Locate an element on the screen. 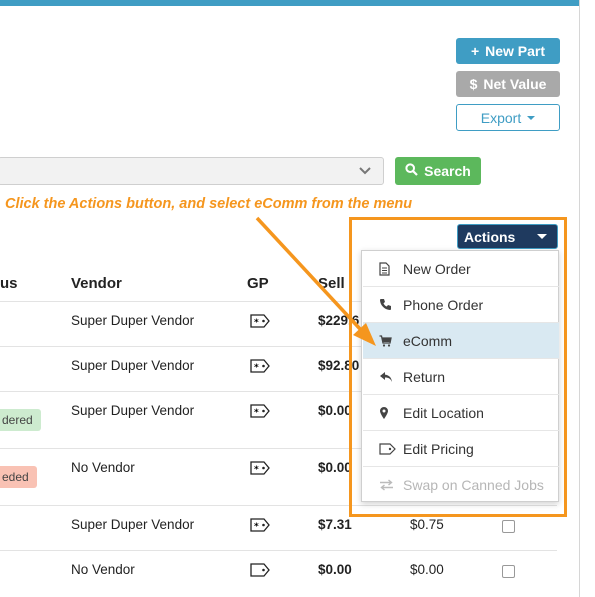 The height and width of the screenshot is (597, 595). column-header-gp: GP is located at coordinates (258, 283).